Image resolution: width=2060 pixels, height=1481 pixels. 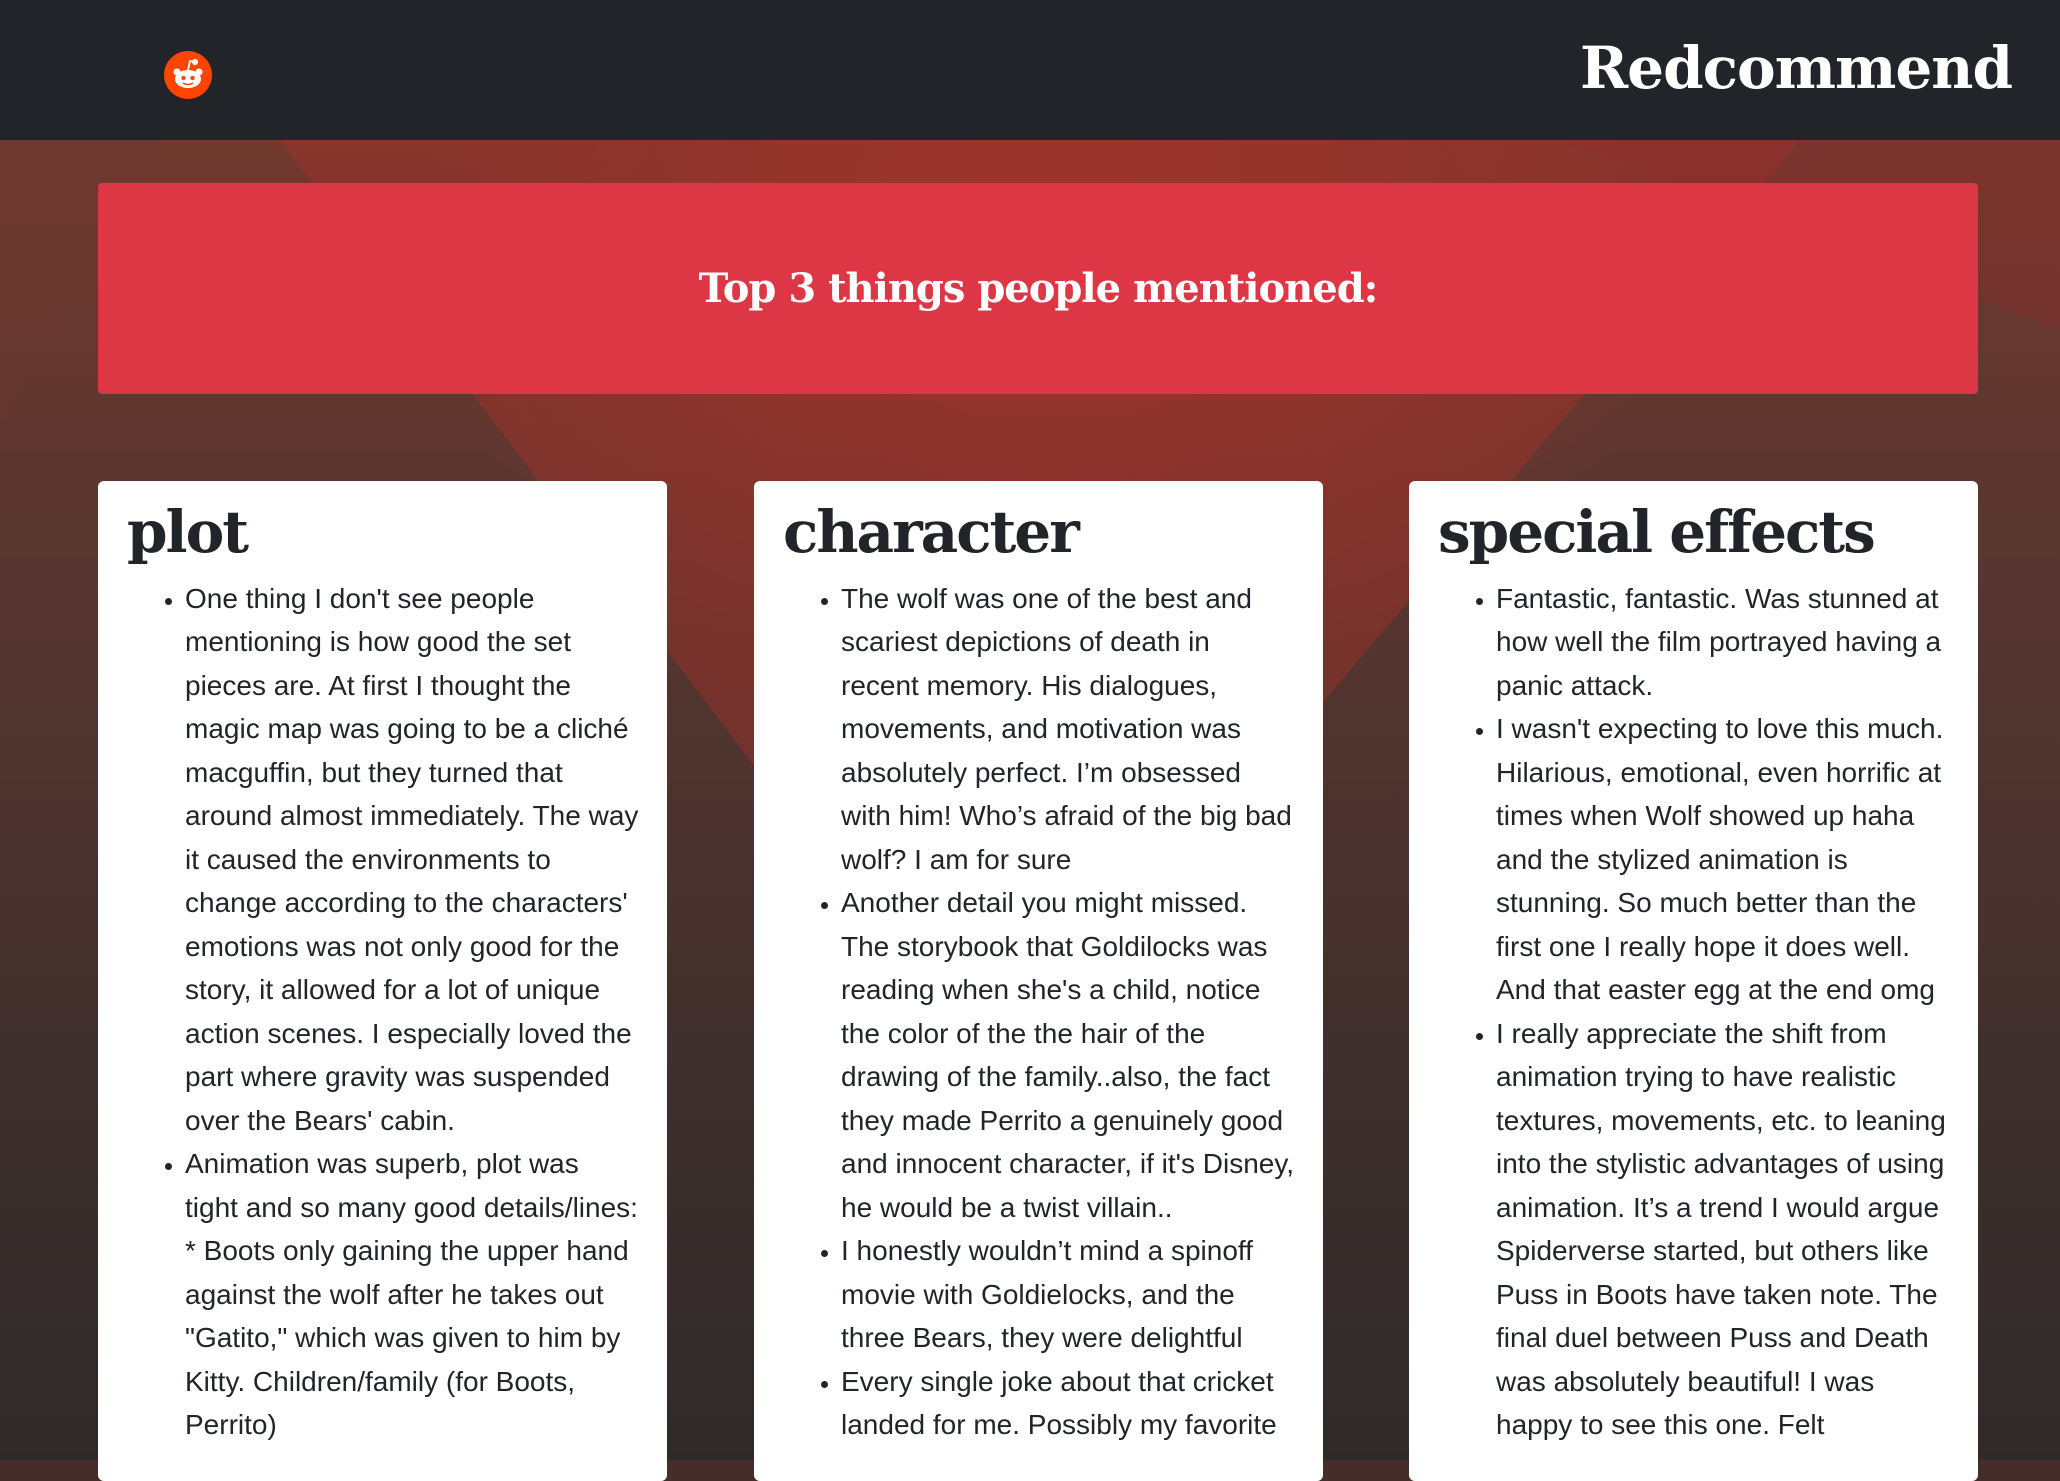 What do you see at coordinates (931, 532) in the screenshot?
I see `card-title: character` at bounding box center [931, 532].